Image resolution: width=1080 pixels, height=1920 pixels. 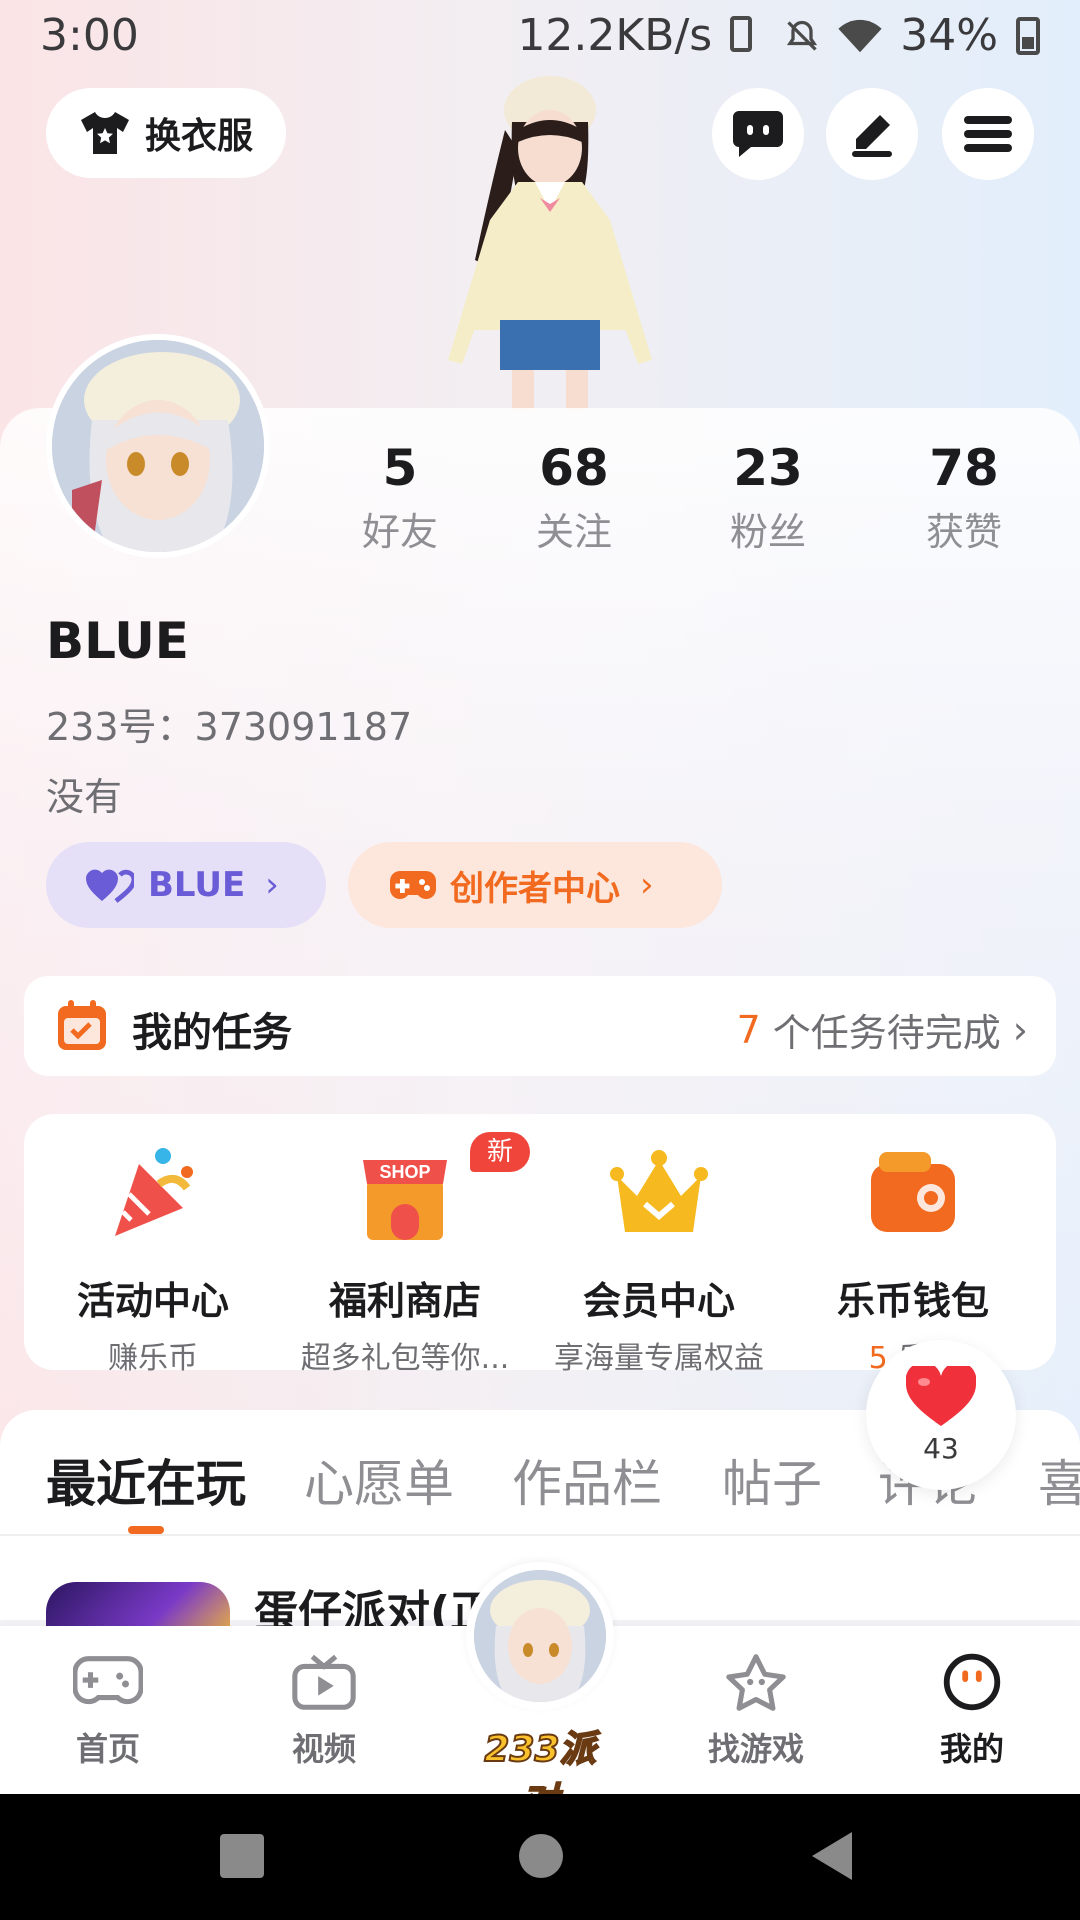 I want to click on calendar-check-icon, so click(x=82, y=1025).